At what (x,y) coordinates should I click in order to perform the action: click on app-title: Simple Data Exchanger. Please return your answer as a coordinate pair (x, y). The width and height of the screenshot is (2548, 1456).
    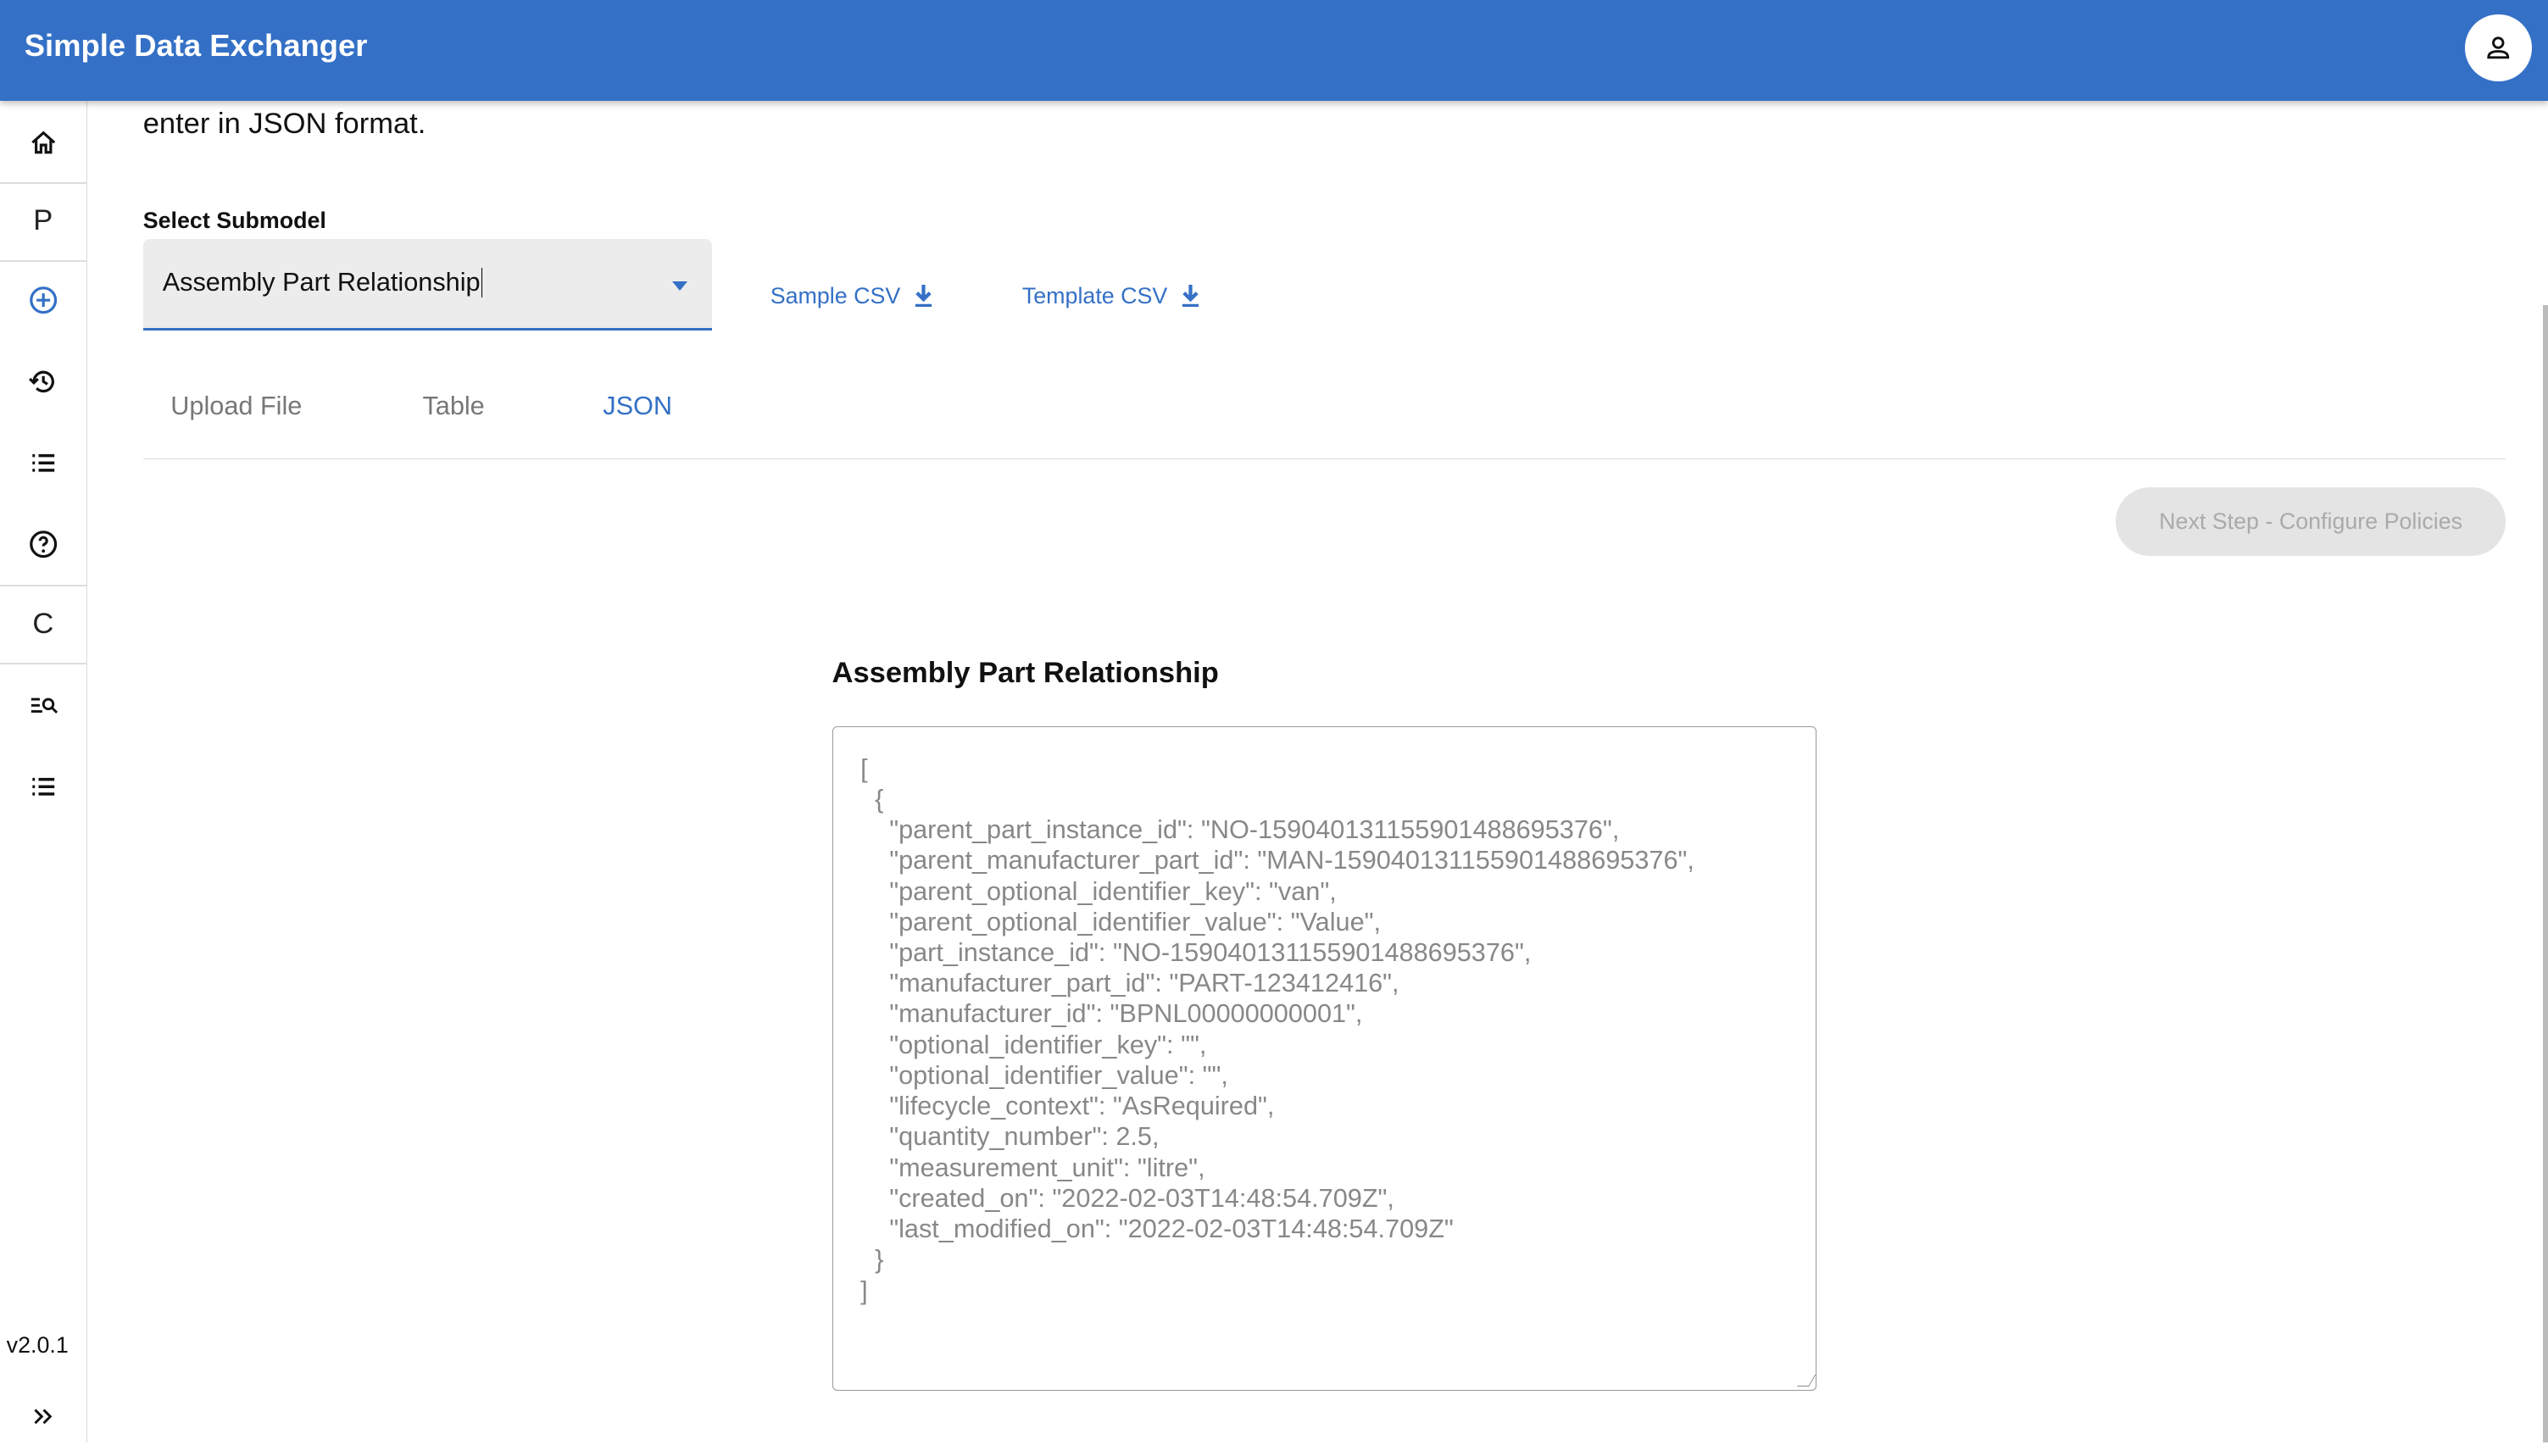
    Looking at the image, I should click on (196, 45).